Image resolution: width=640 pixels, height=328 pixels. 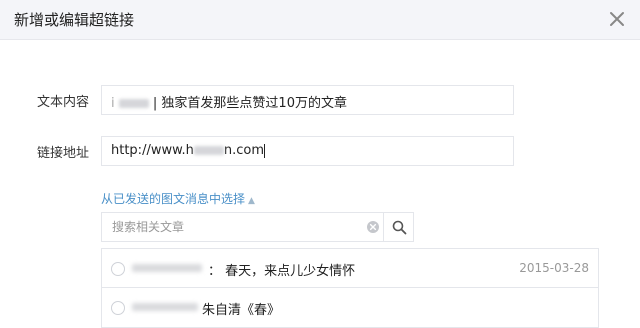 I want to click on close-icon, so click(x=617, y=19).